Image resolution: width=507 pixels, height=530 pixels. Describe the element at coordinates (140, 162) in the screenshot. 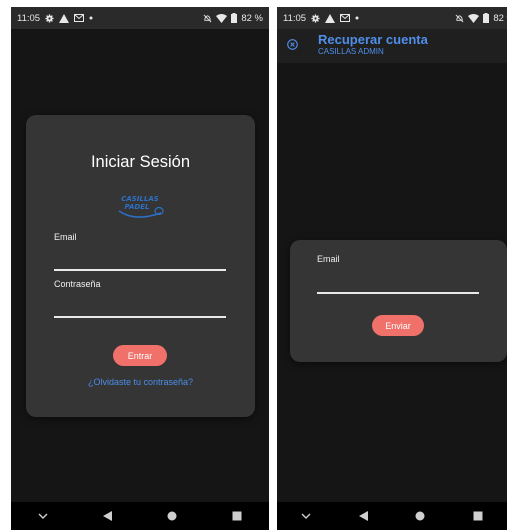

I see `login-title: Iniciar Sesión` at that location.